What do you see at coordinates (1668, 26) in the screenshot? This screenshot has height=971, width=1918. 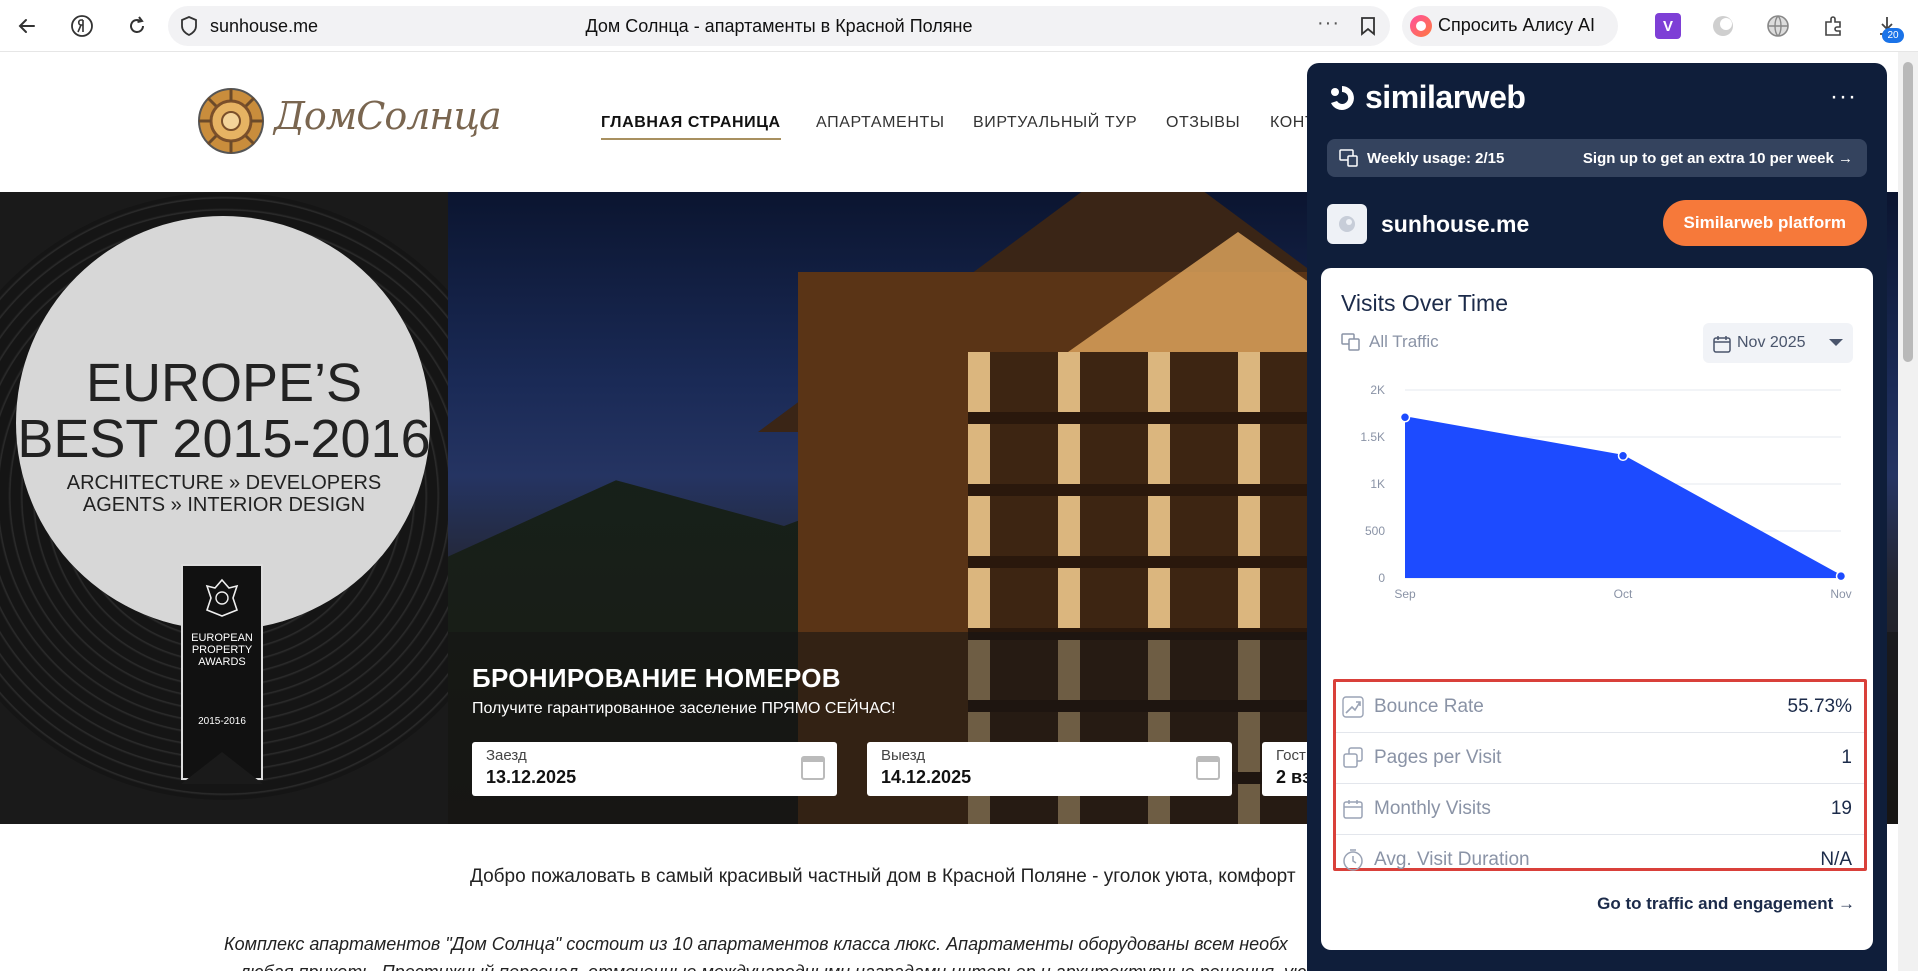 I see `extension-v-icon: V` at bounding box center [1668, 26].